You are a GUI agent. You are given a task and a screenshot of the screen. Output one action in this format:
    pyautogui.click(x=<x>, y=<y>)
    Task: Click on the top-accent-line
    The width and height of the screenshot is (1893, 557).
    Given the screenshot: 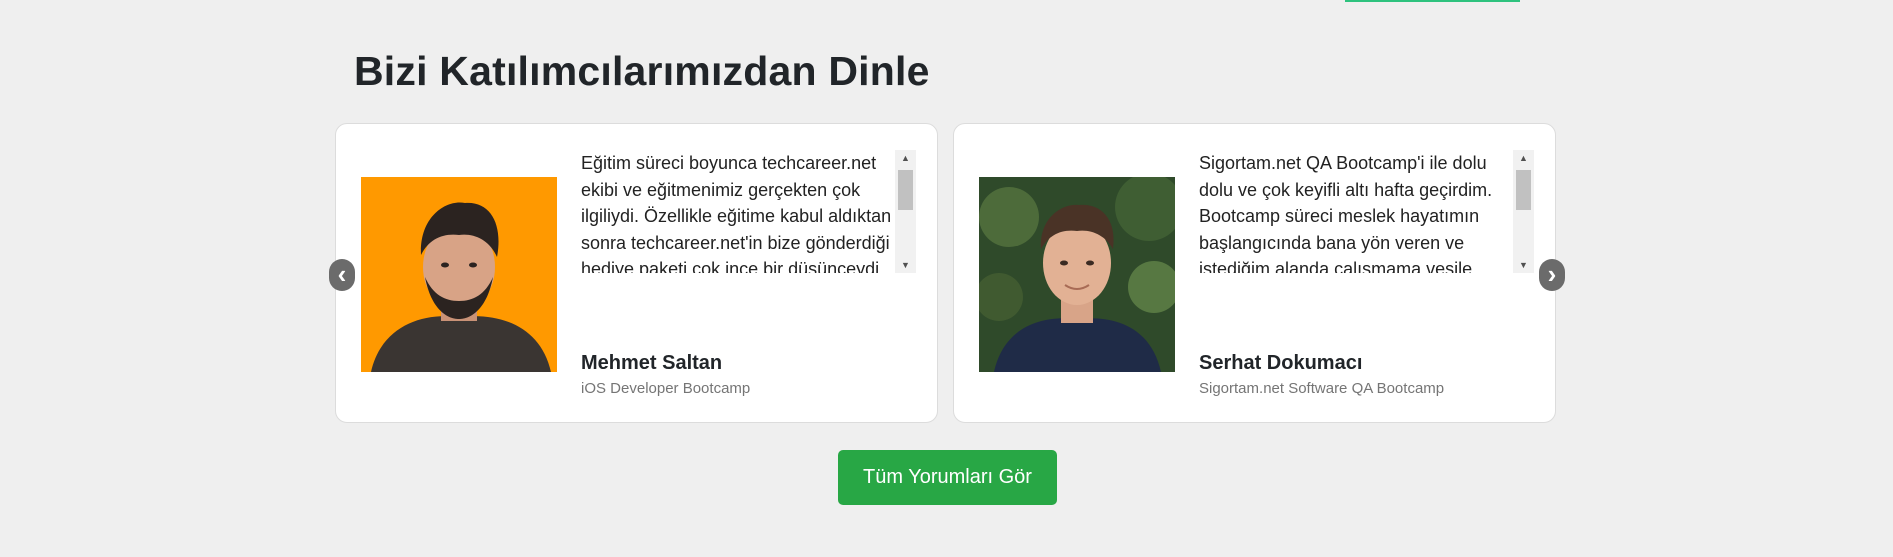 What is the action you would take?
    pyautogui.click(x=1432, y=1)
    